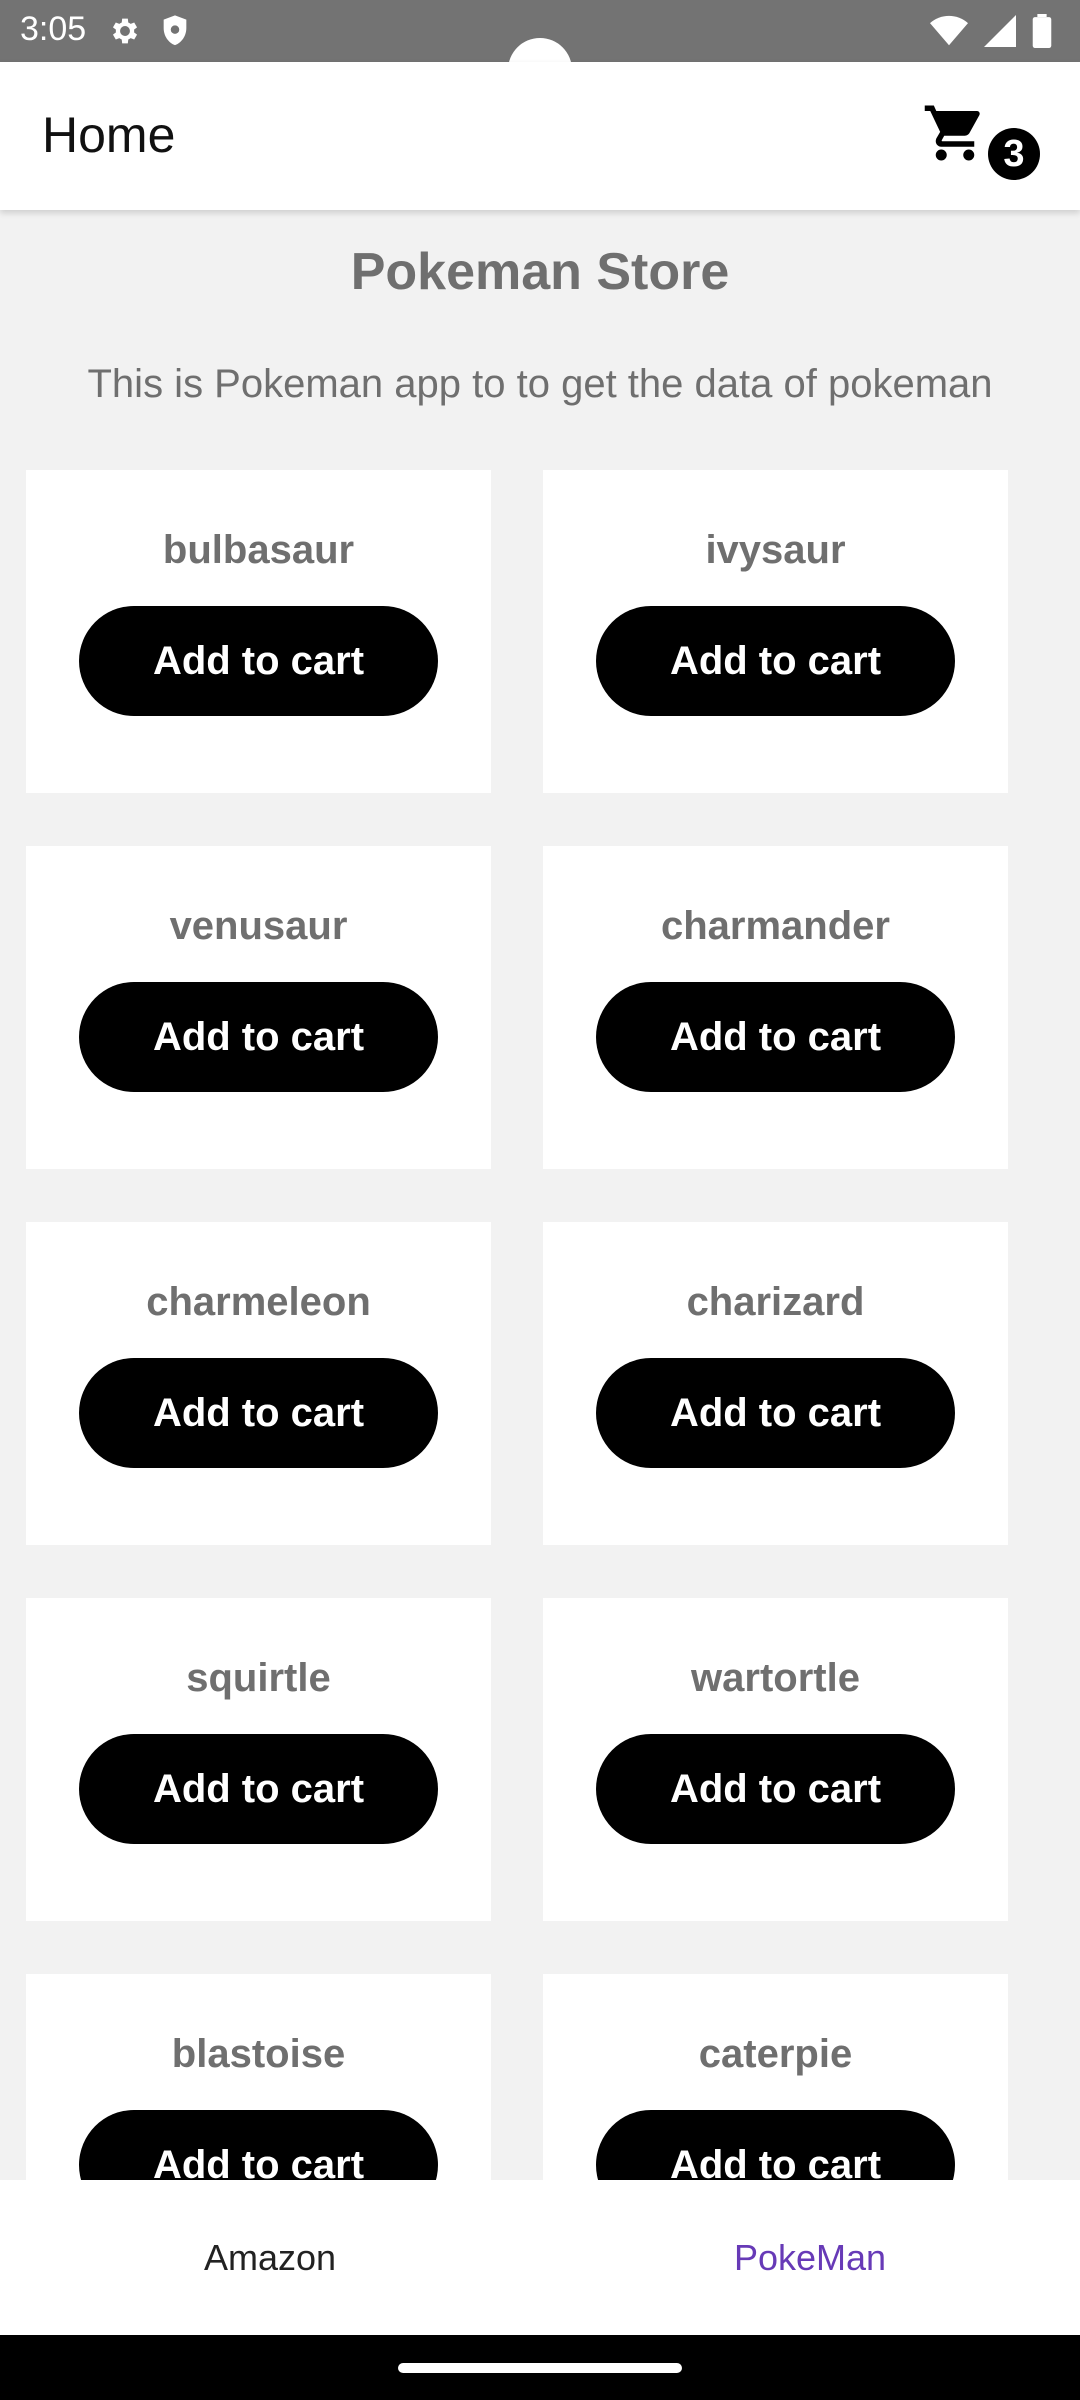 The width and height of the screenshot is (1080, 2400). What do you see at coordinates (810, 2257) in the screenshot?
I see `tab-pokeman: PokeMan` at bounding box center [810, 2257].